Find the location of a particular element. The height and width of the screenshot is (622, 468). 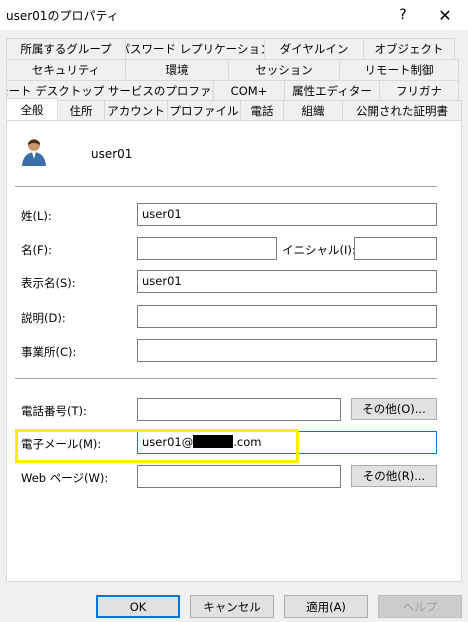

tab-address: 住所 is located at coordinates (81, 110).